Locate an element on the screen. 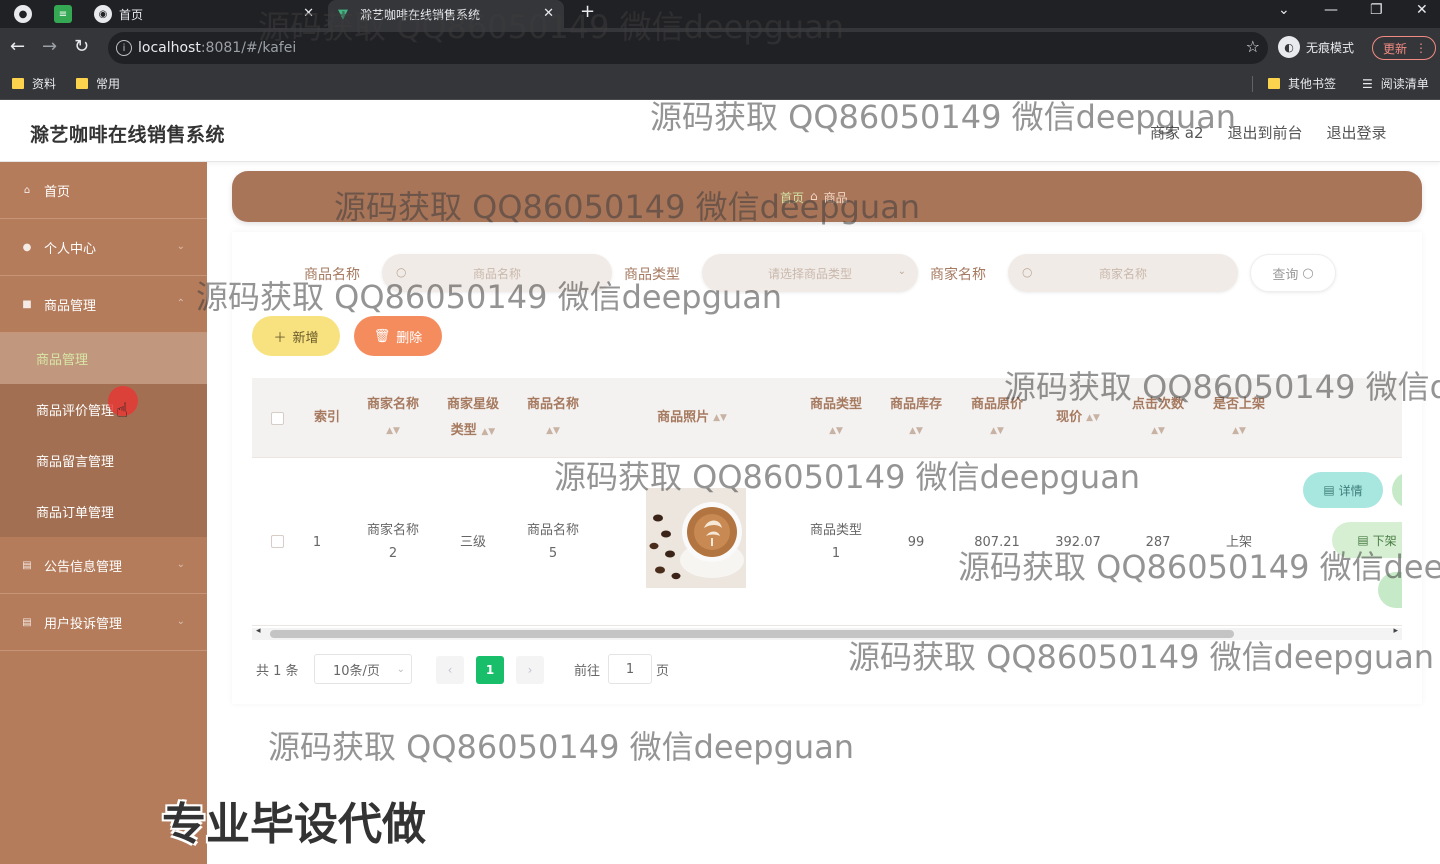 The width and height of the screenshot is (1440, 864). sidebar-subitem-messages: 商品留言管理 is located at coordinates (103, 460).